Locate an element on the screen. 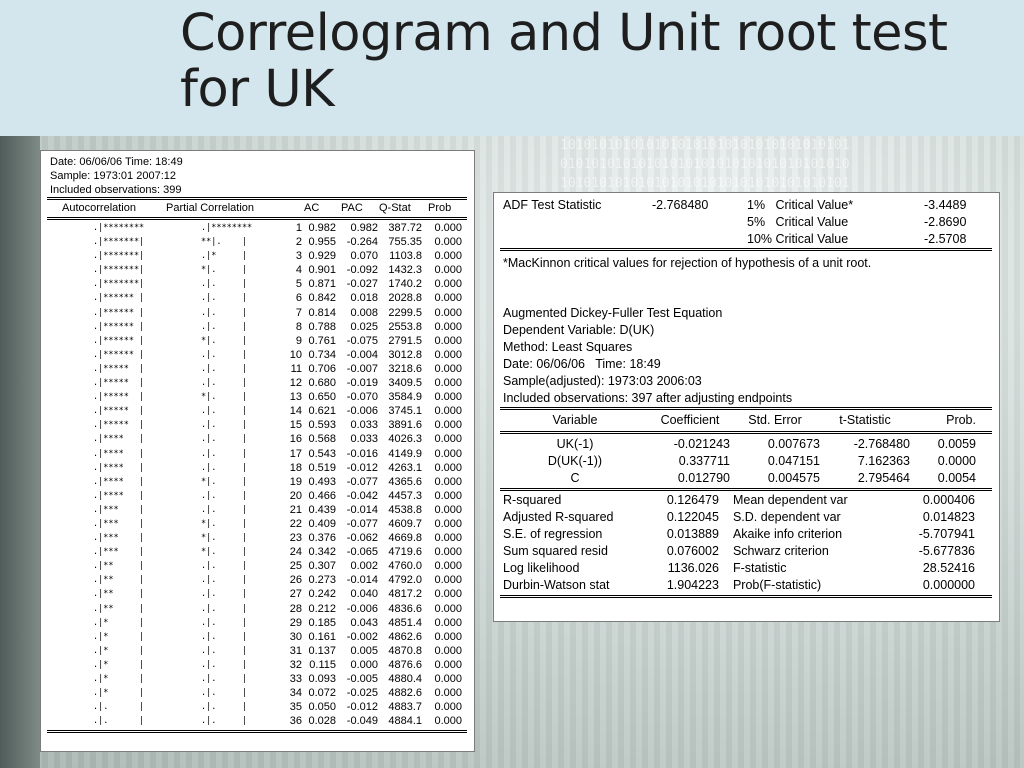  table-row: .|**** | .|. | 16 0.568 0.033 4026.3 0.000 is located at coordinates (251, 439).